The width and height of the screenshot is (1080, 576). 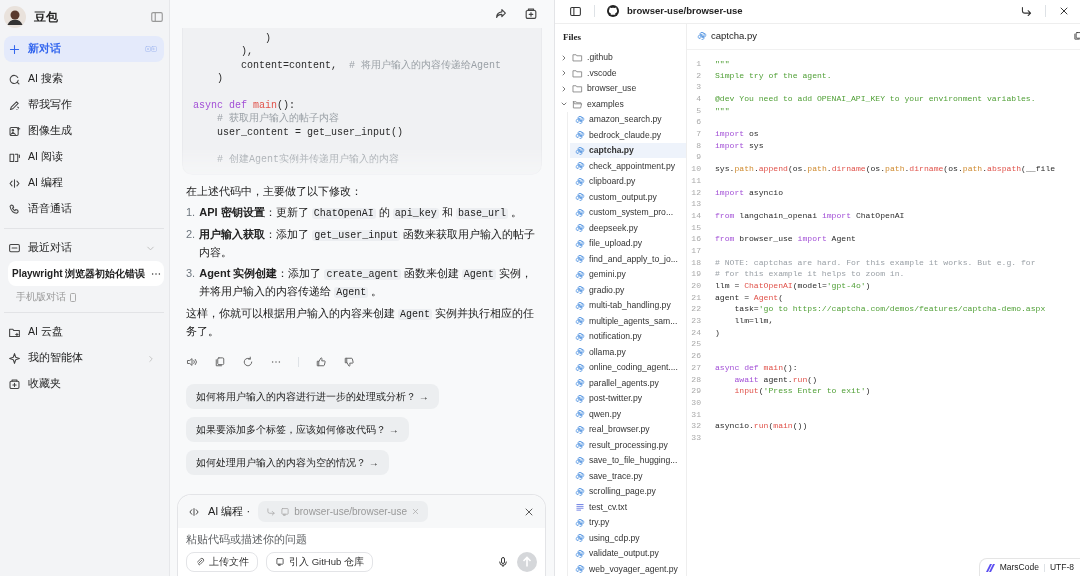 I want to click on tree-item: parallel_agents.py, so click(x=628, y=383).